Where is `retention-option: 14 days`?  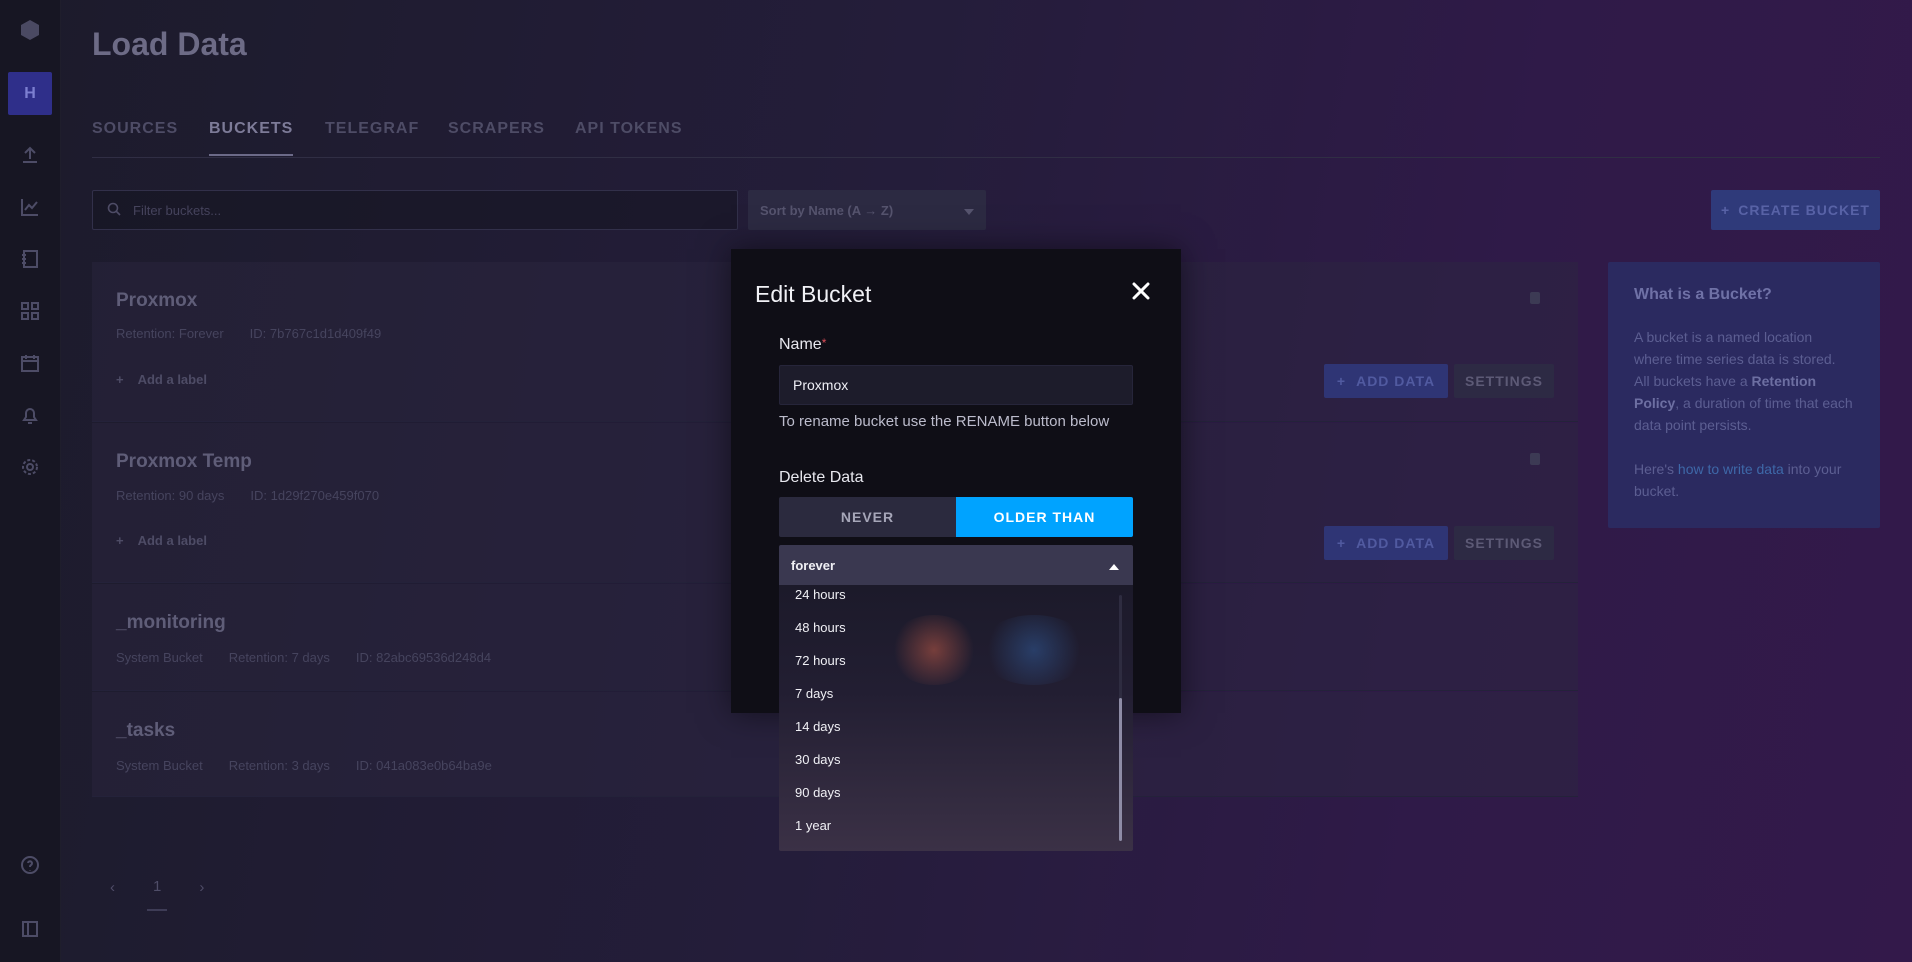
retention-option: 14 days is located at coordinates (818, 726).